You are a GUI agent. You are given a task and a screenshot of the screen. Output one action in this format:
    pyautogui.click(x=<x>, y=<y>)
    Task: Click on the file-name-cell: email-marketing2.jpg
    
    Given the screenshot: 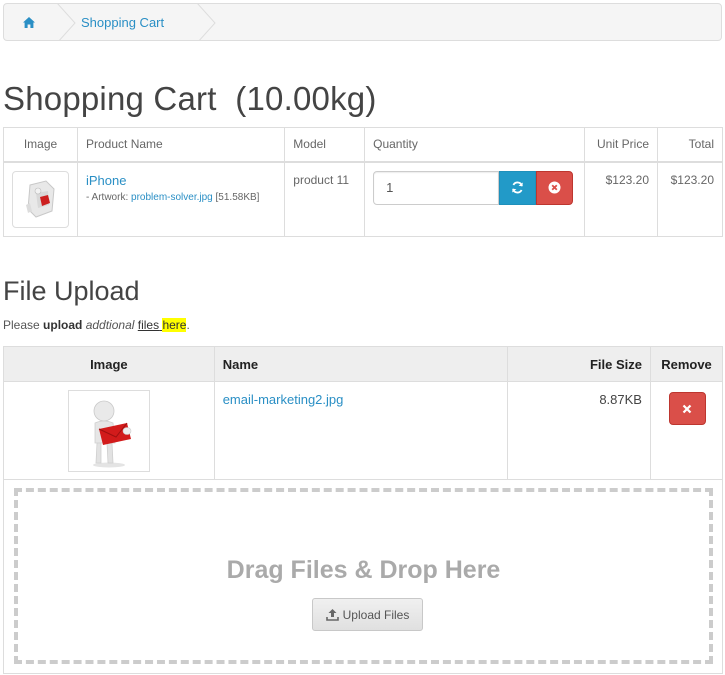 What is the action you would take?
    pyautogui.click(x=361, y=430)
    